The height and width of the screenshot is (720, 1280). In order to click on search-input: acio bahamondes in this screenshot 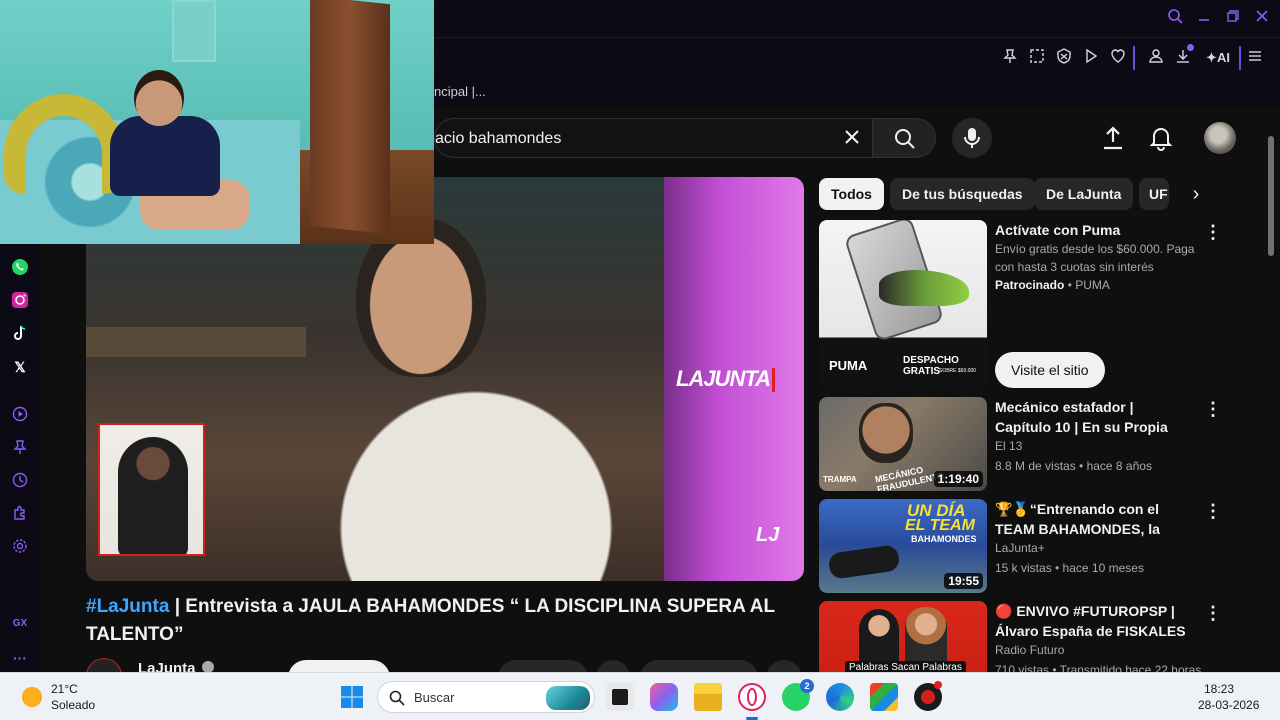, I will do `click(498, 139)`.